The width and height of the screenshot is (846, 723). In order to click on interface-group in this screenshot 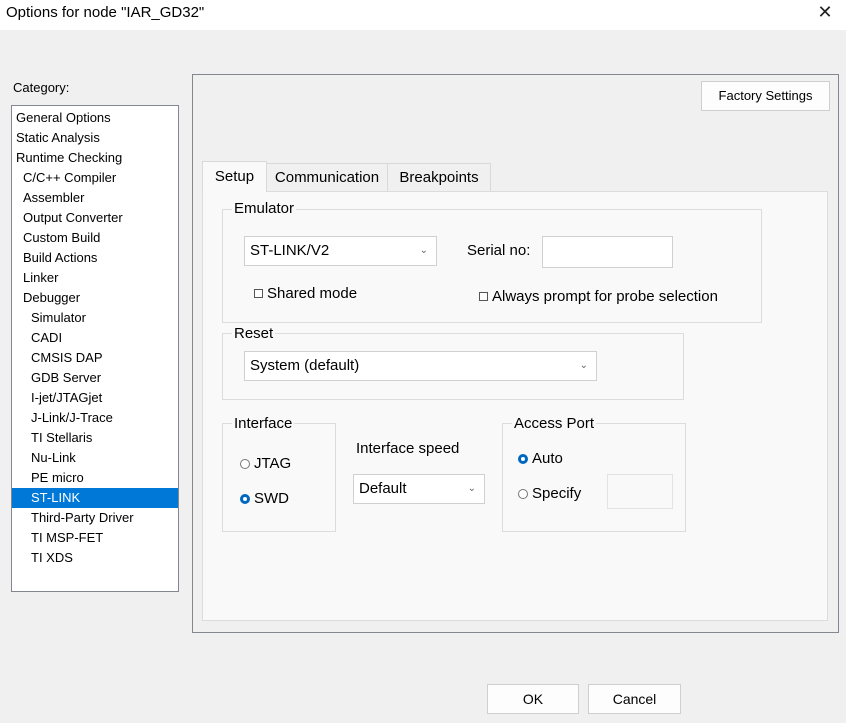, I will do `click(279, 477)`.